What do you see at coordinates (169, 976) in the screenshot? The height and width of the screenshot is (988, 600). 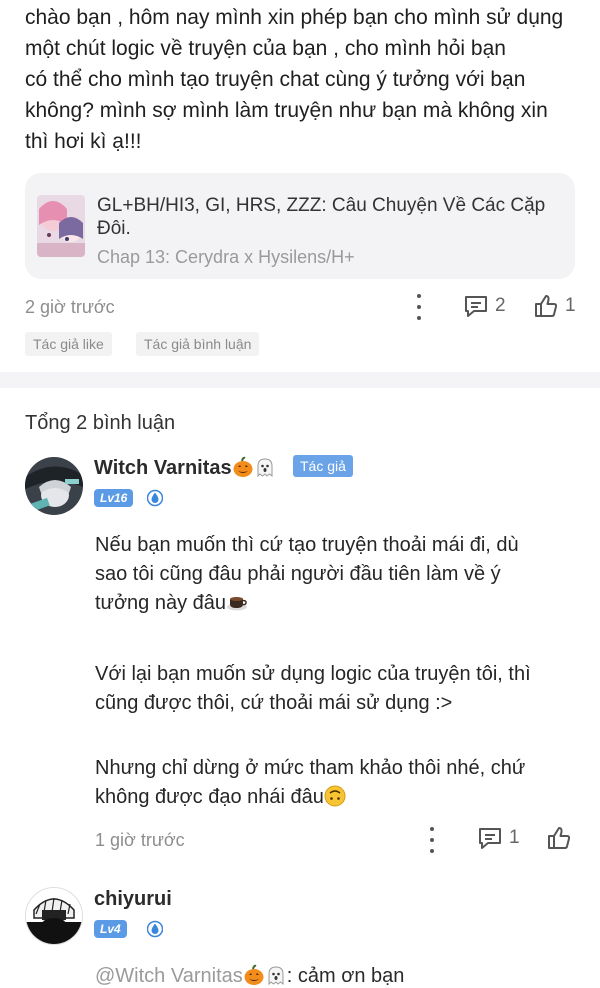 I see `reply-mention: @Witch Varnitas` at bounding box center [169, 976].